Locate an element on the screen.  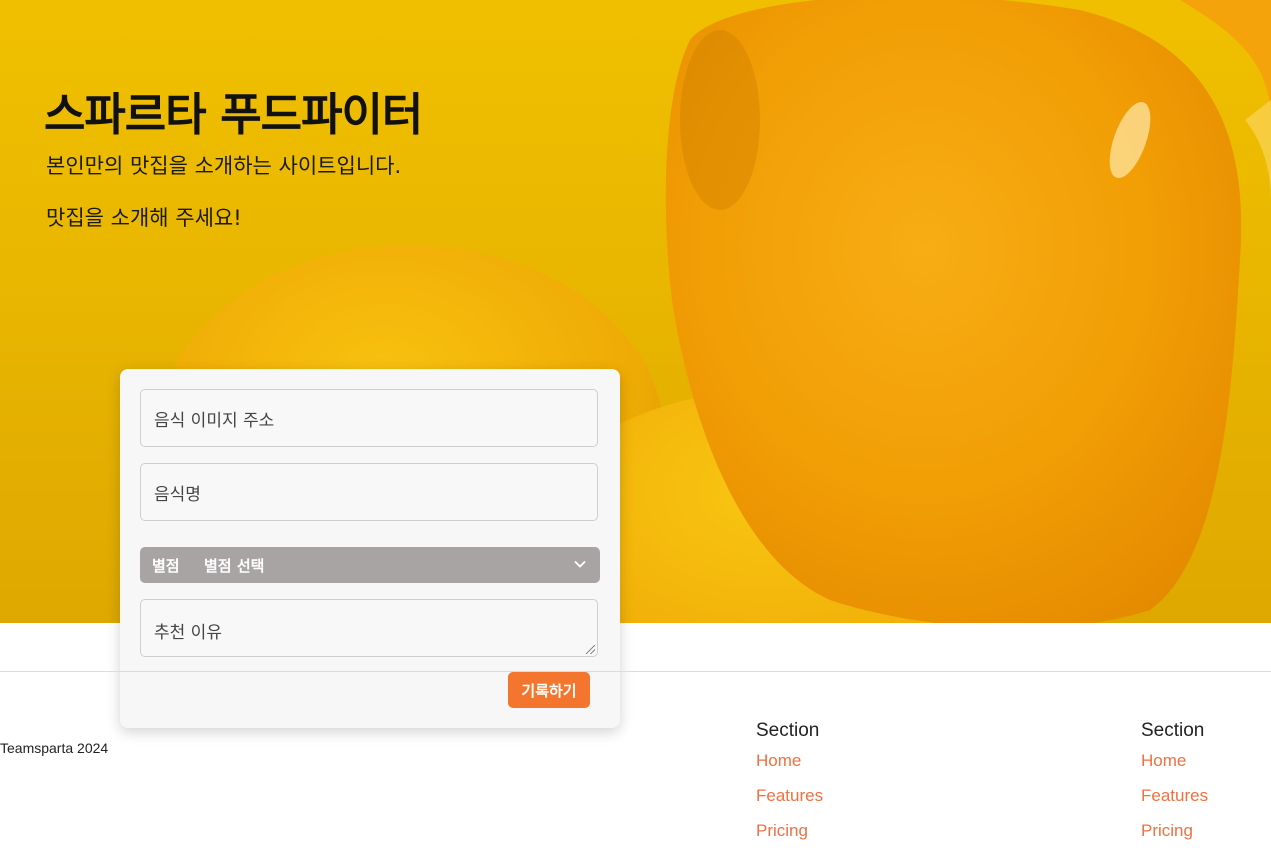
rating-select: 별점 별점 선택 is located at coordinates (370, 565).